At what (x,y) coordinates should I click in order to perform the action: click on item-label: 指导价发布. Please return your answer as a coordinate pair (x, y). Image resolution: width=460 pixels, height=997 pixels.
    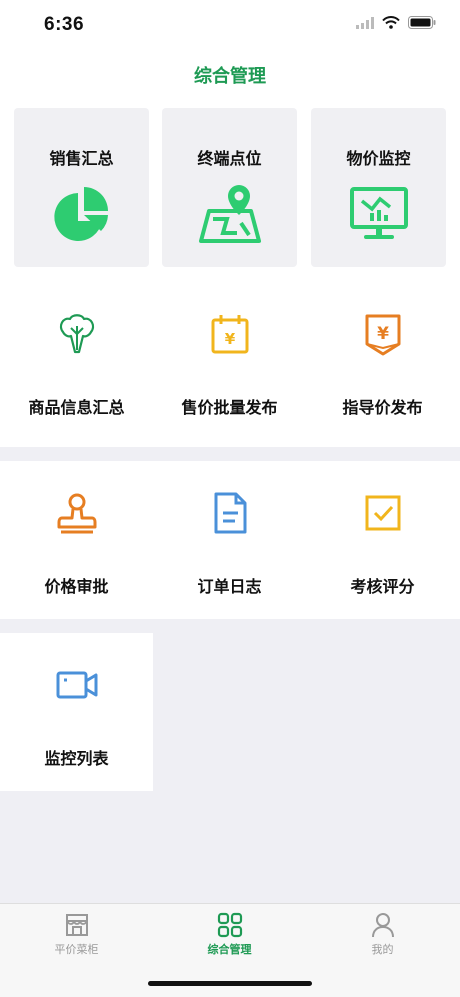
    Looking at the image, I should click on (382, 408).